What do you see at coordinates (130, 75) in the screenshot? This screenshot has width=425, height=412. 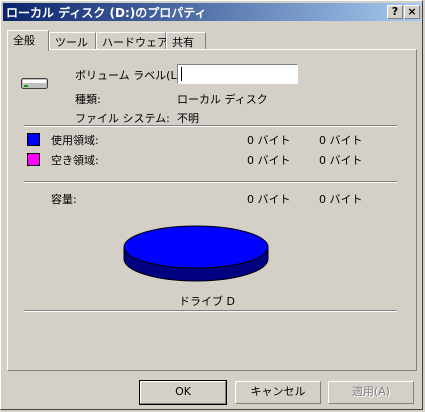 I see `volume-label-caption: ボリューム ラベル(L):` at bounding box center [130, 75].